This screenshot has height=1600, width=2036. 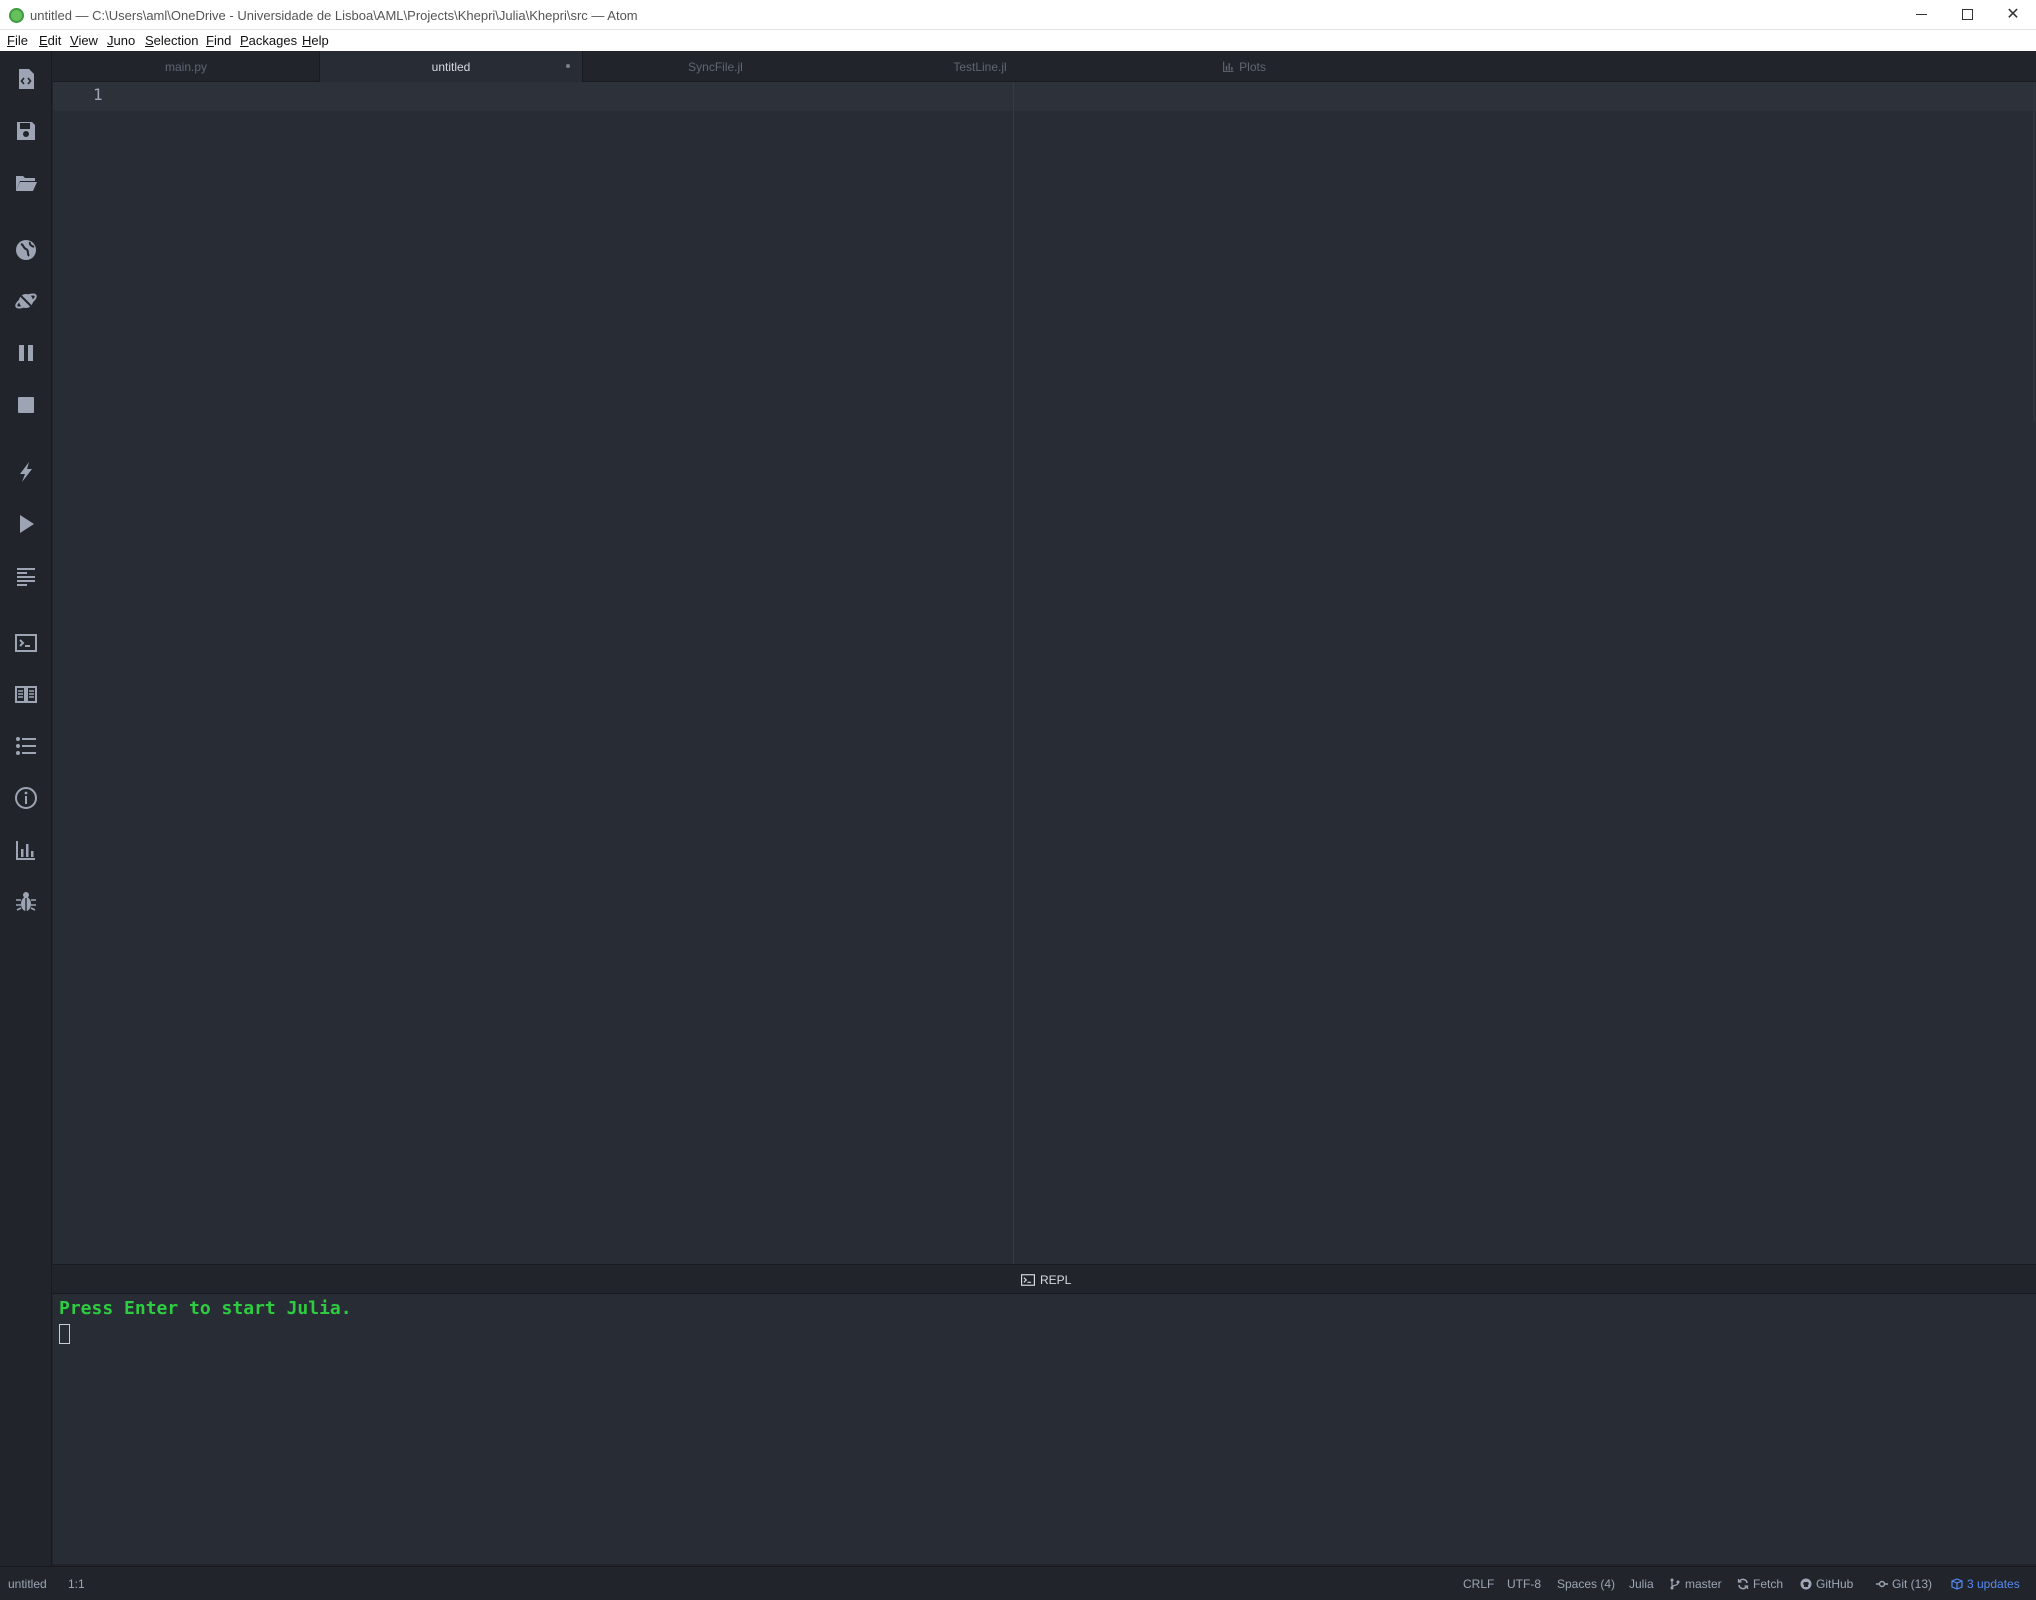 What do you see at coordinates (1044, 96) in the screenshot?
I see `cursor-line-highlight` at bounding box center [1044, 96].